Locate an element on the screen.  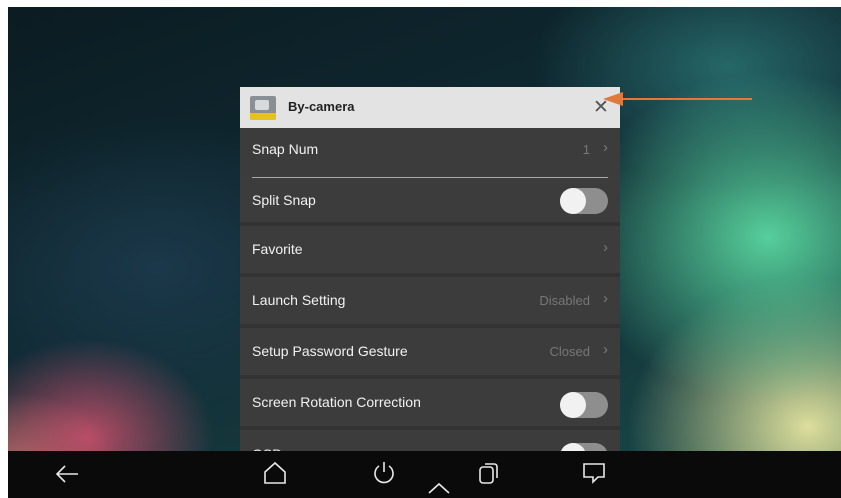
back-icon is located at coordinates (67, 474).